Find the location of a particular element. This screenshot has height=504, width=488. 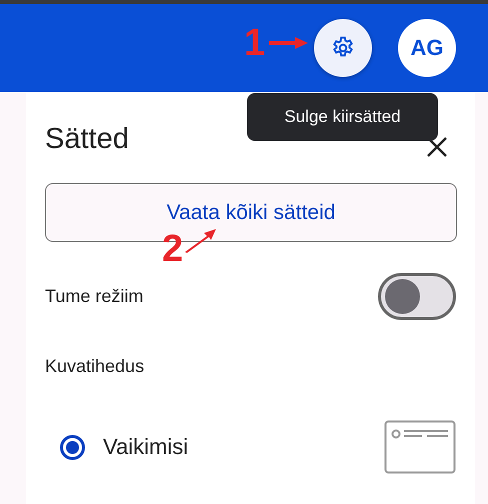

option-label: Vaikimisi is located at coordinates (145, 447).